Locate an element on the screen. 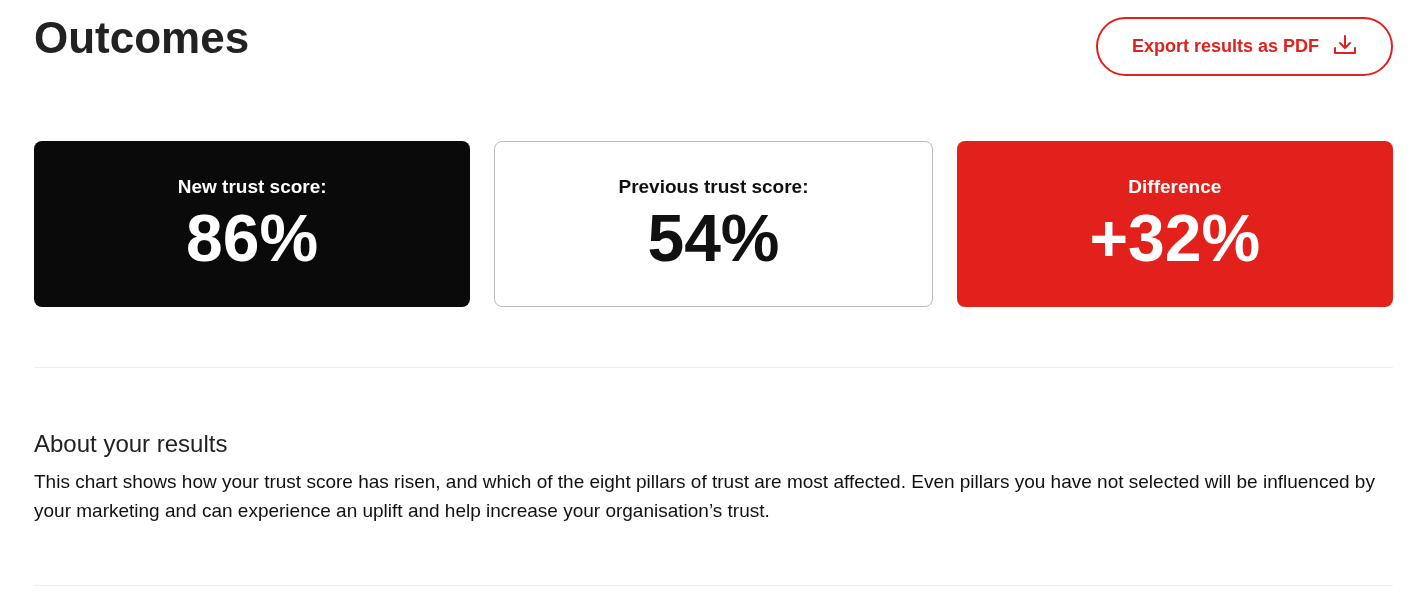 The width and height of the screenshot is (1424, 594). description-paragraph: This chart shows how your trust score has risen, and which of the eight pillars of trust are most affected. Even pillars you have not selected will be influenced by your marketing and can experience an uplift and help increase your organisation’s trust. is located at coordinates (705, 496).